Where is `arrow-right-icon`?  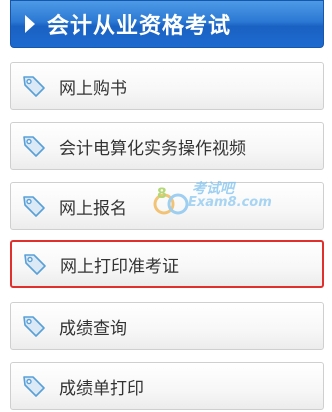 arrow-right-icon is located at coordinates (30, 24).